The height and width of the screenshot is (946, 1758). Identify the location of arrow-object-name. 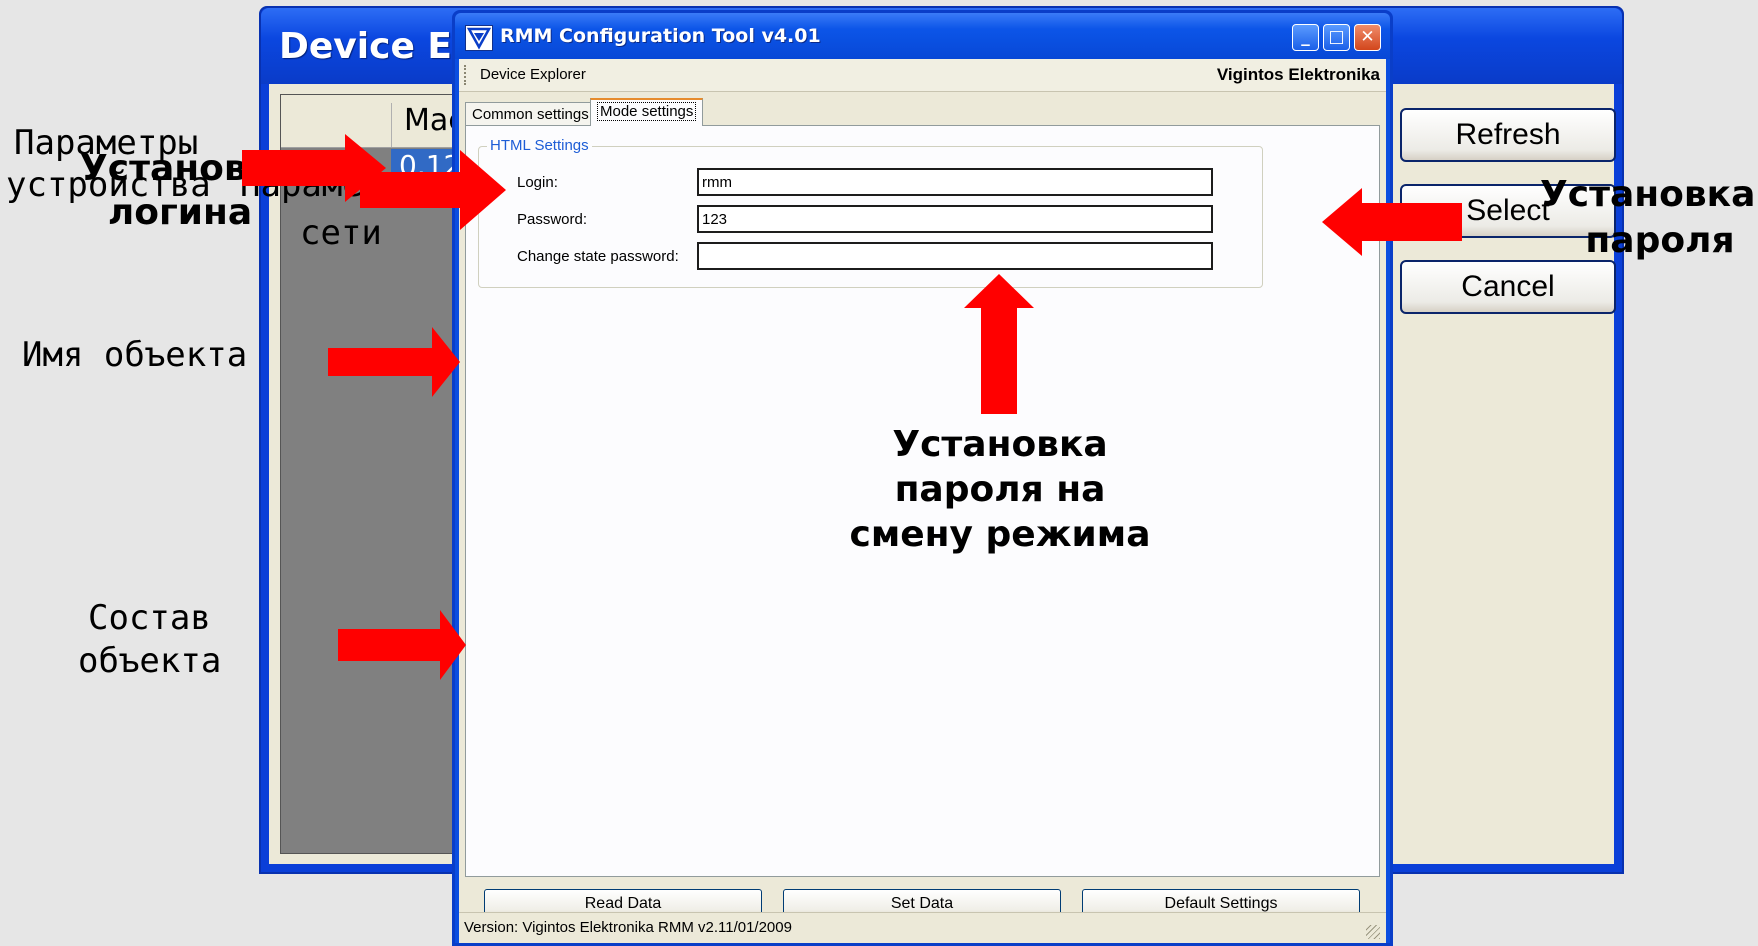
(394, 362).